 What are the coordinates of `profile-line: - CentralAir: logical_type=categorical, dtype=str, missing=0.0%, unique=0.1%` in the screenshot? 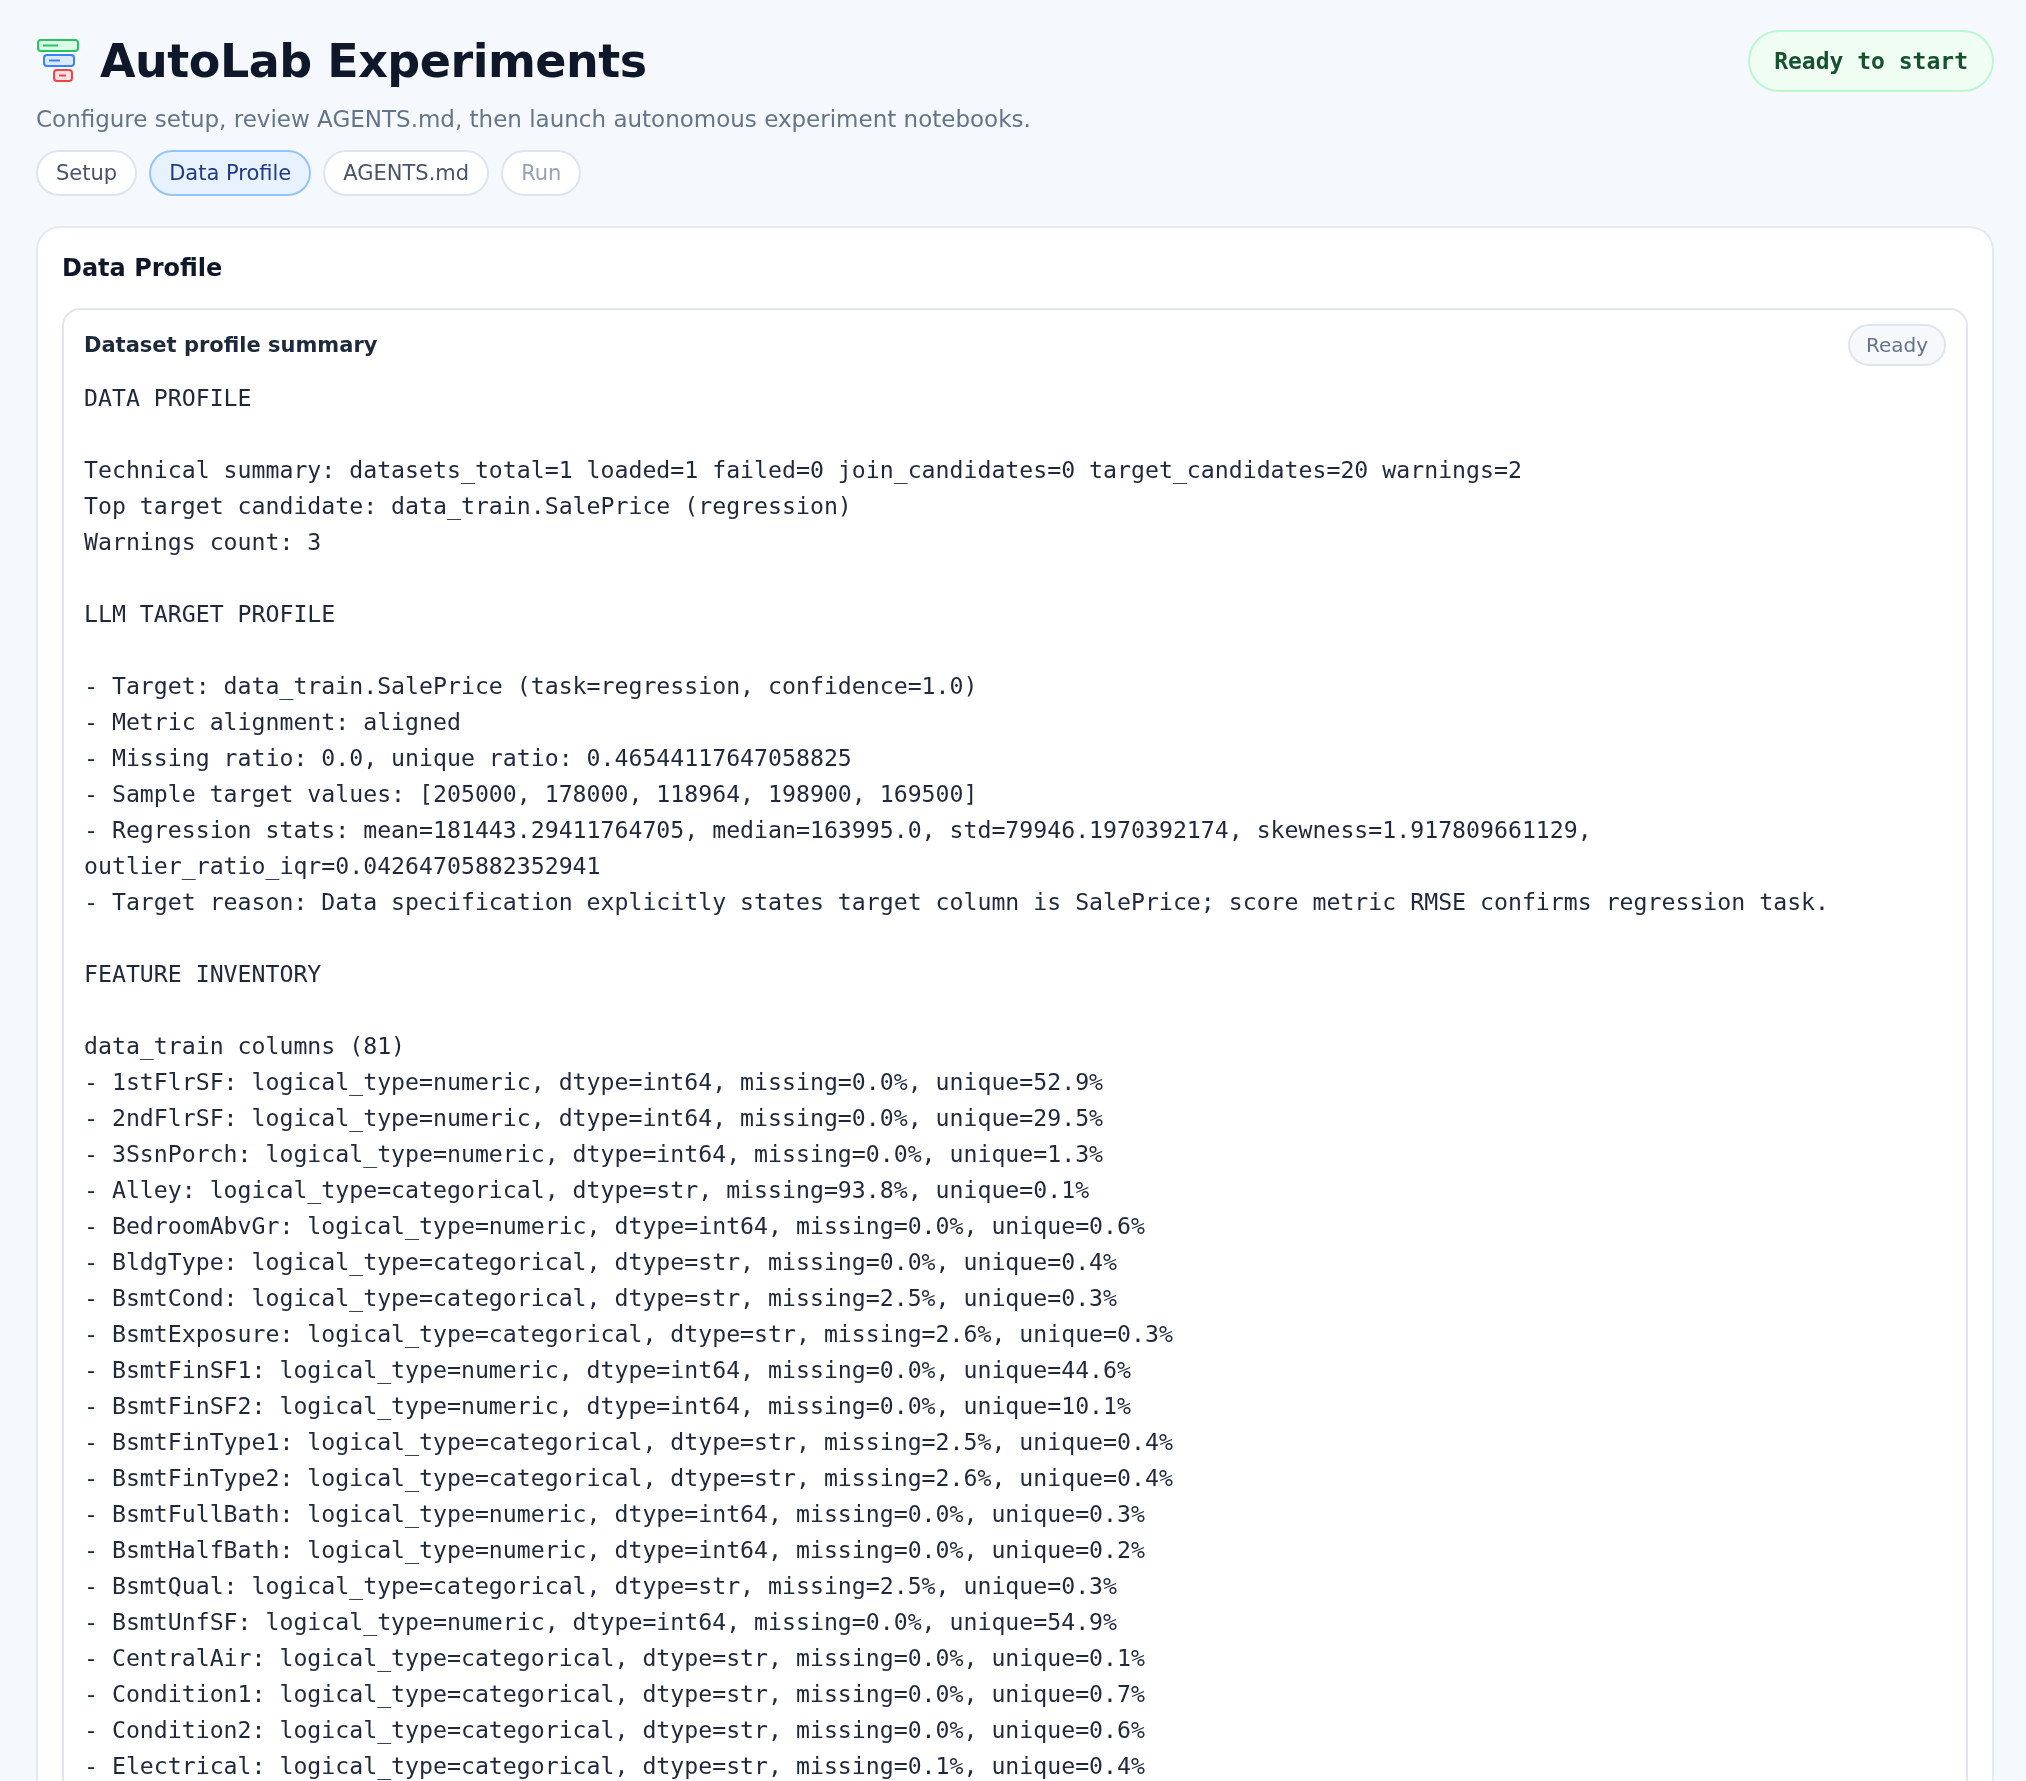 It's located at (615, 1658).